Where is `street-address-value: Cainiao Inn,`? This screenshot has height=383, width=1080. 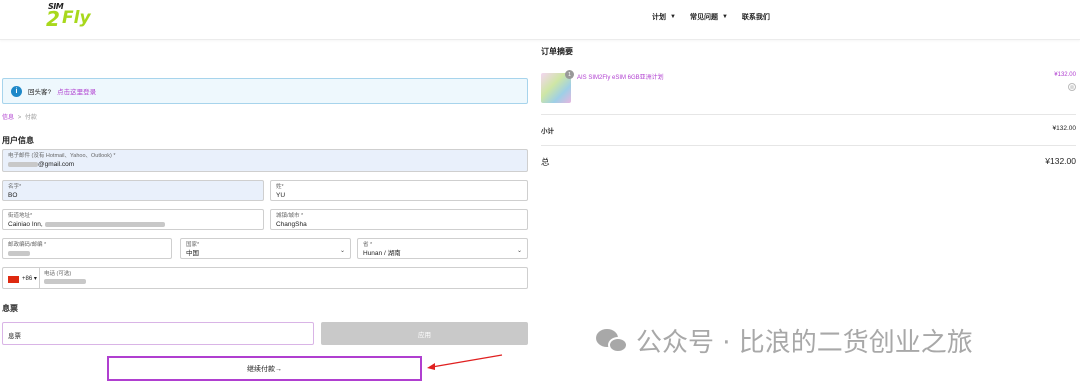
street-address-value: Cainiao Inn, is located at coordinates (133, 224).